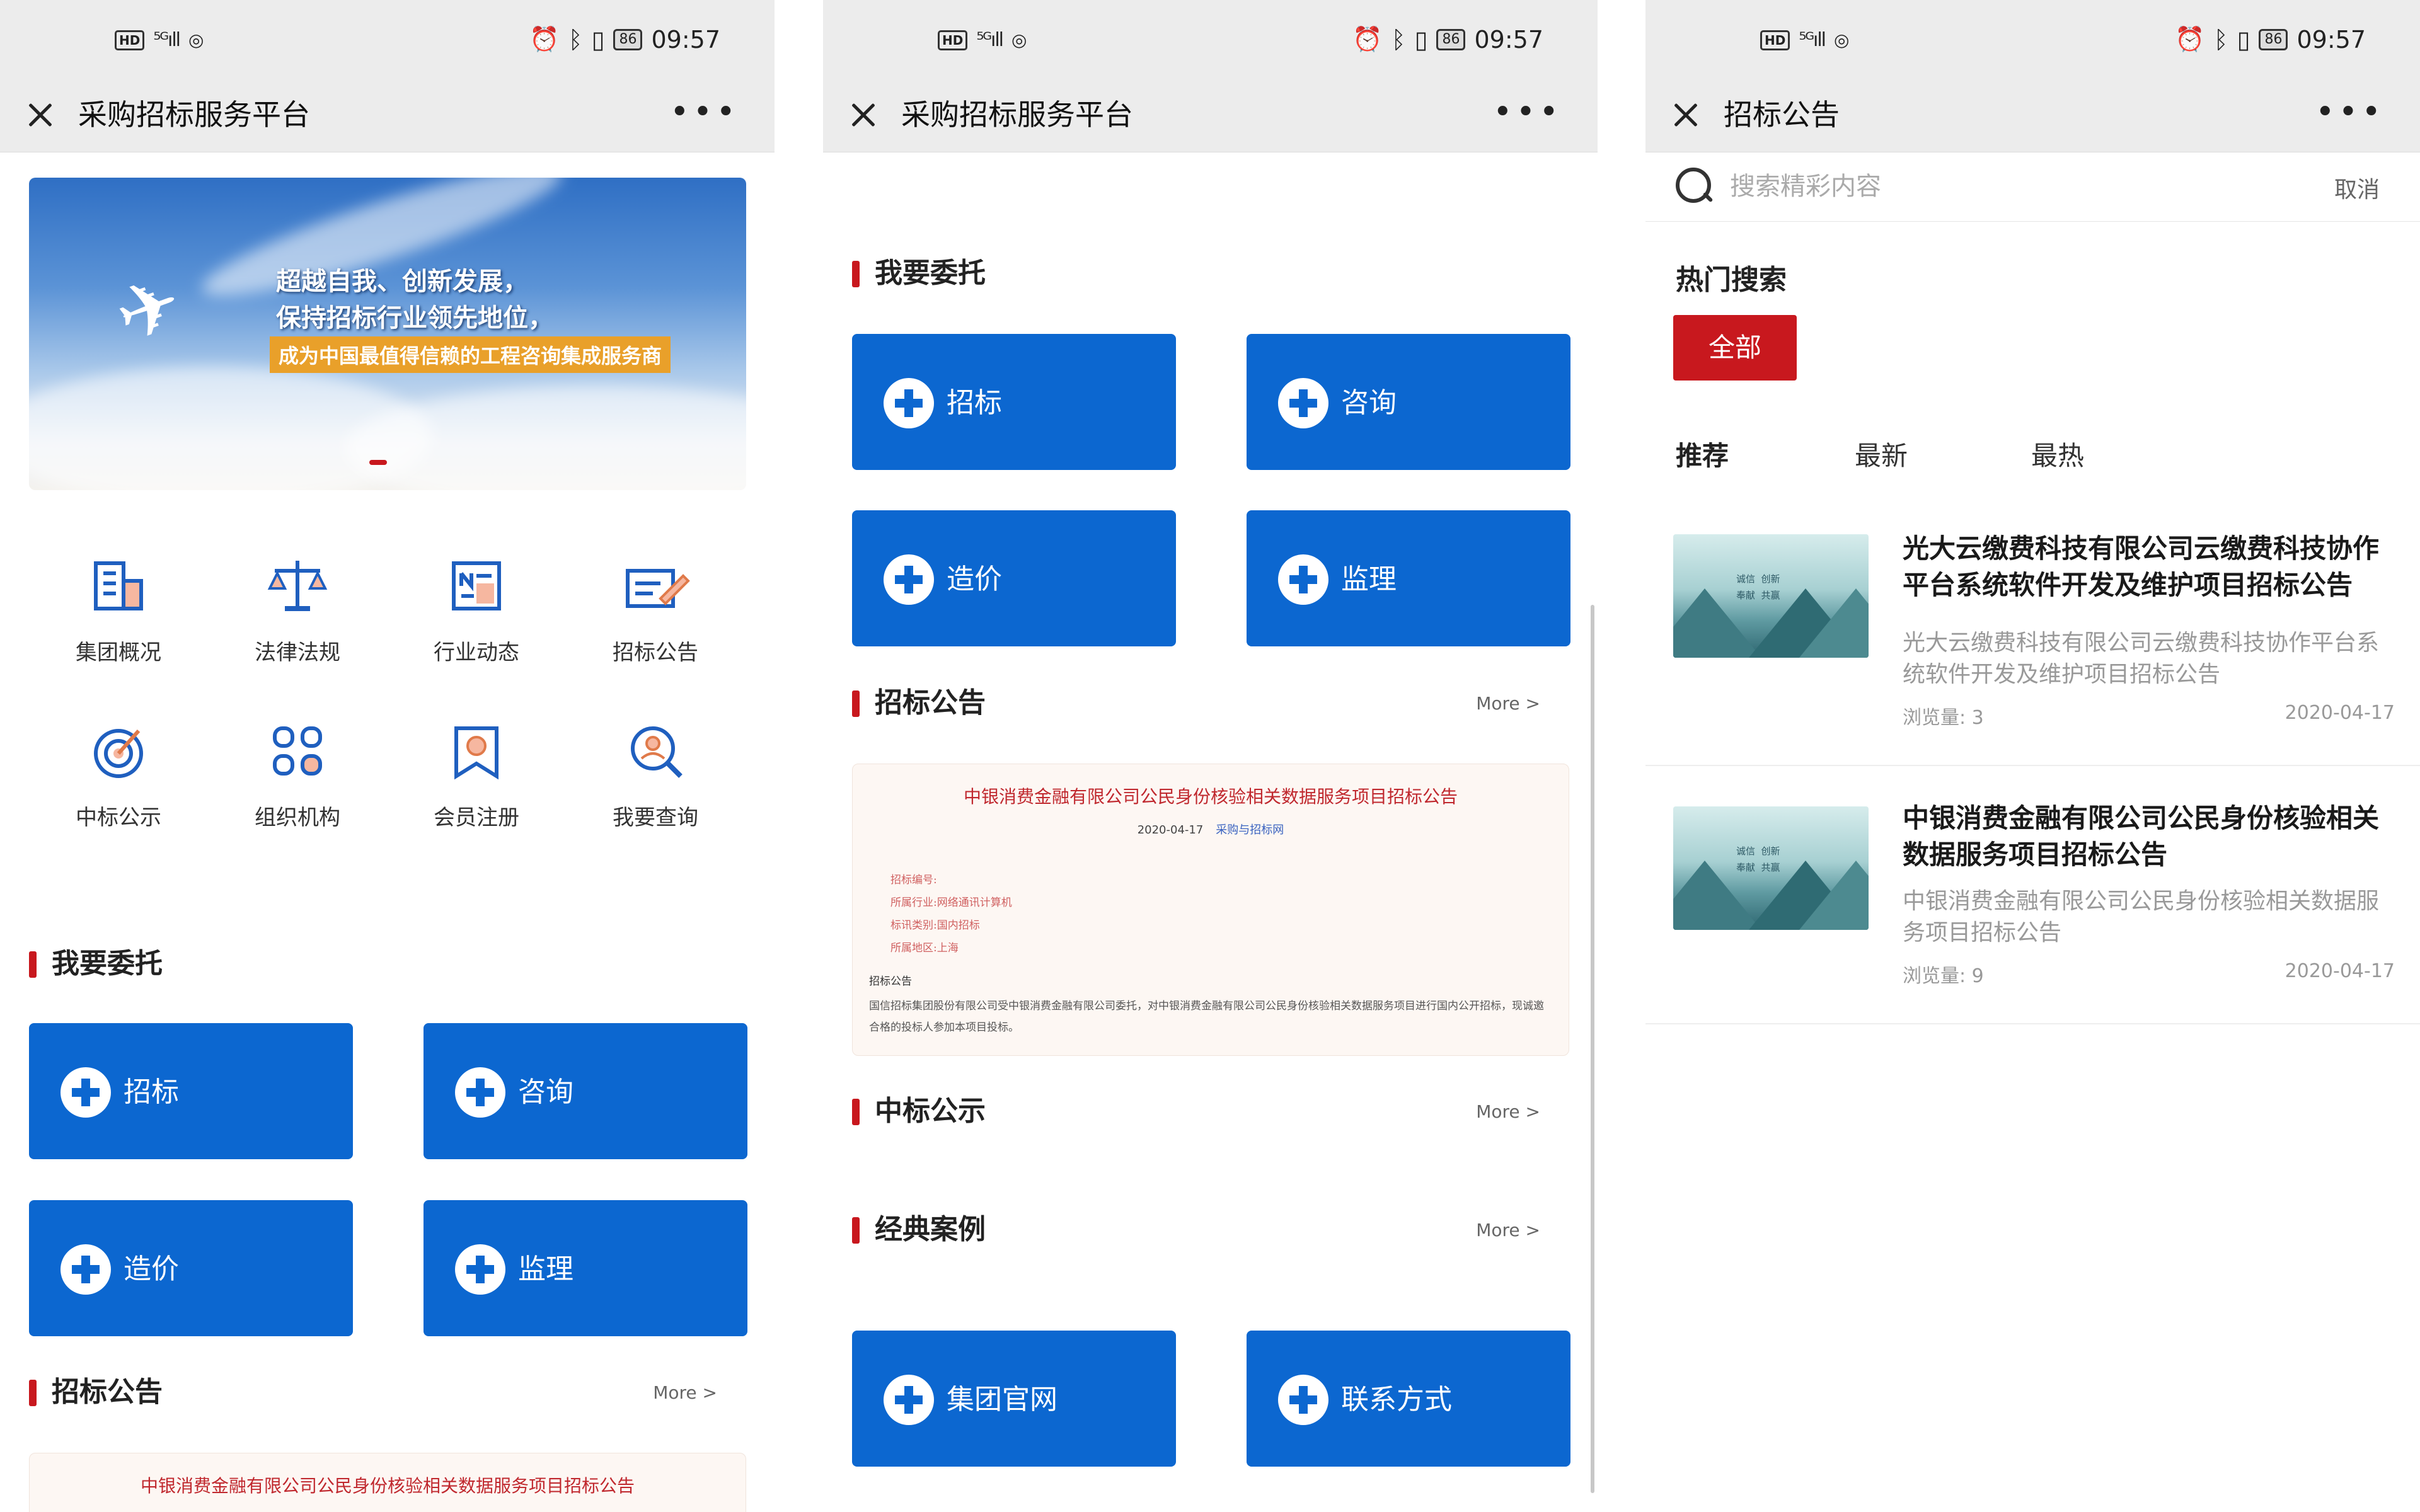 This screenshot has height=1512, width=2420. I want to click on grid-label: 集团概况, so click(119, 652).